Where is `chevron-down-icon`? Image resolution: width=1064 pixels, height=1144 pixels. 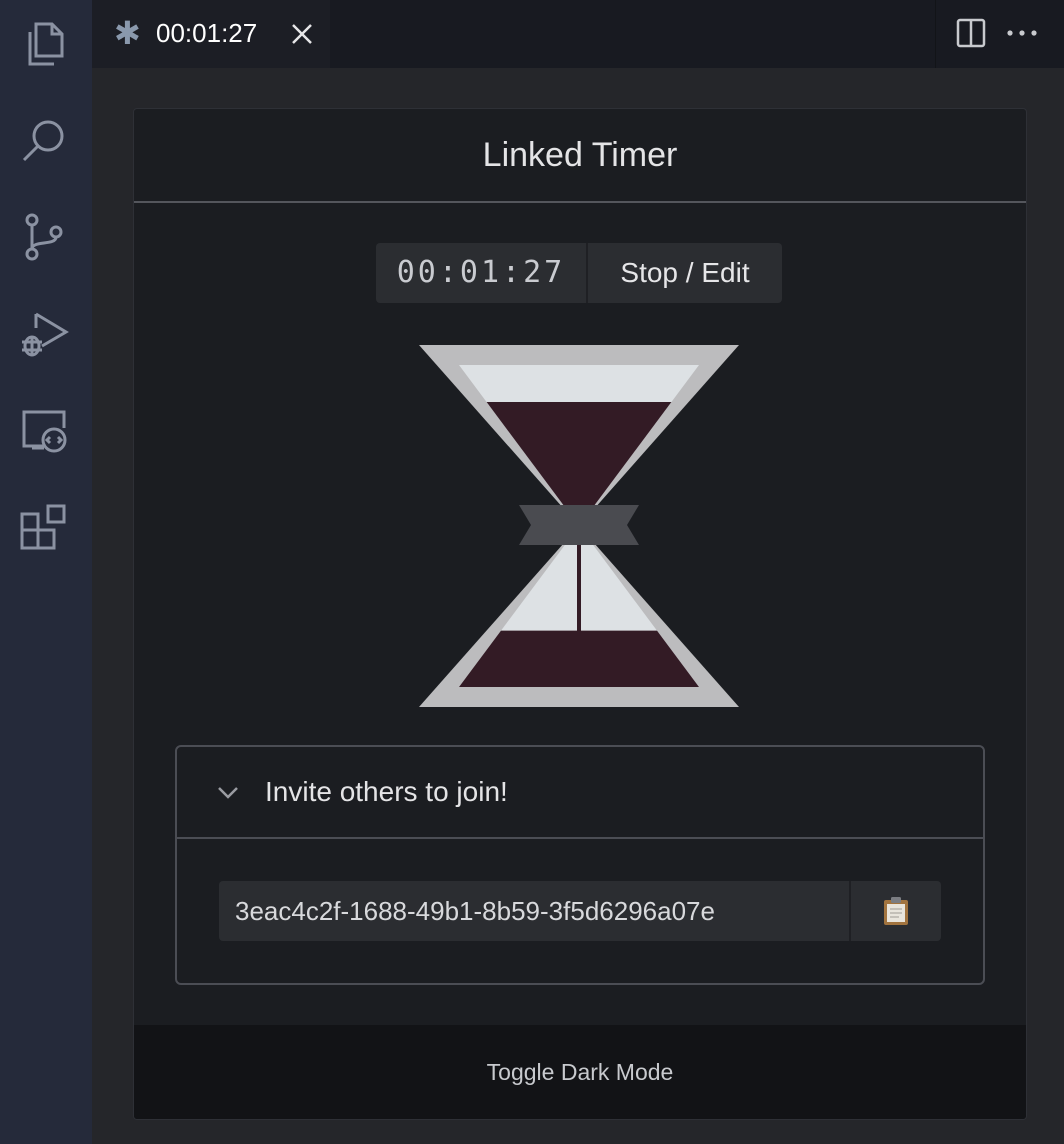
chevron-down-icon is located at coordinates (228, 793).